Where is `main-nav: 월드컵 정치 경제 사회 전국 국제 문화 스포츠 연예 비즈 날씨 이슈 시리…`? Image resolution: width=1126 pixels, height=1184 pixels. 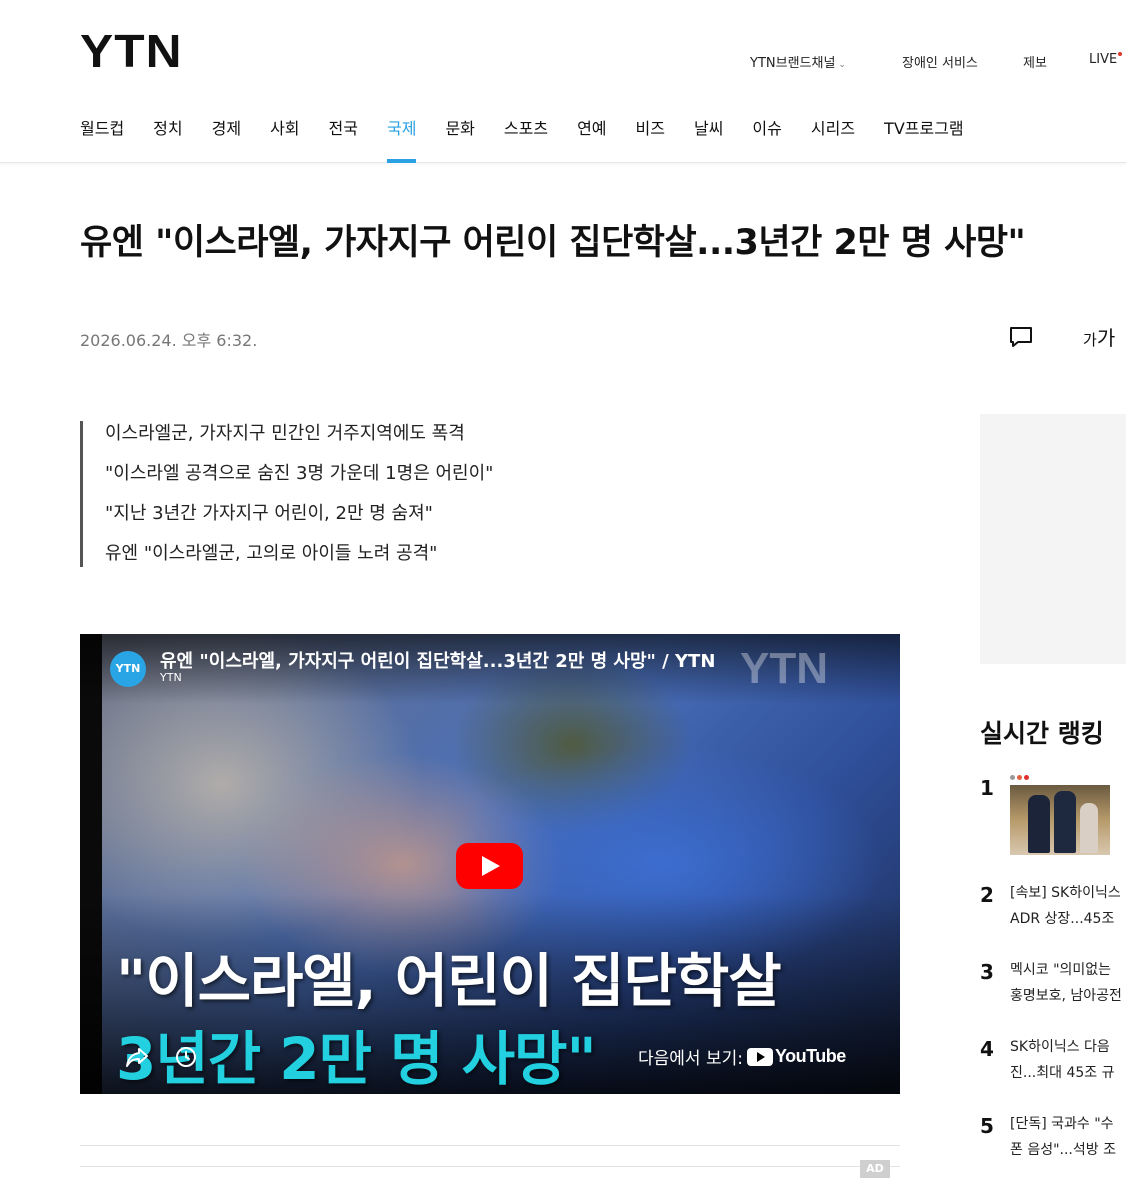 main-nav: 월드컵 정치 경제 사회 전국 국제 문화 스포츠 연예 비즈 날씨 이슈 시리… is located at coordinates (536, 140).